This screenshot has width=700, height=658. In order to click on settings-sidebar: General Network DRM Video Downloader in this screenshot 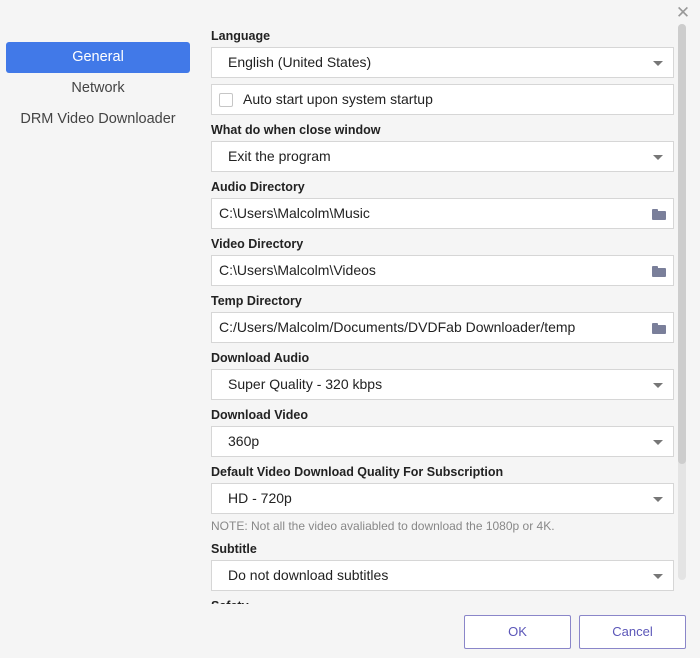, I will do `click(98, 88)`.